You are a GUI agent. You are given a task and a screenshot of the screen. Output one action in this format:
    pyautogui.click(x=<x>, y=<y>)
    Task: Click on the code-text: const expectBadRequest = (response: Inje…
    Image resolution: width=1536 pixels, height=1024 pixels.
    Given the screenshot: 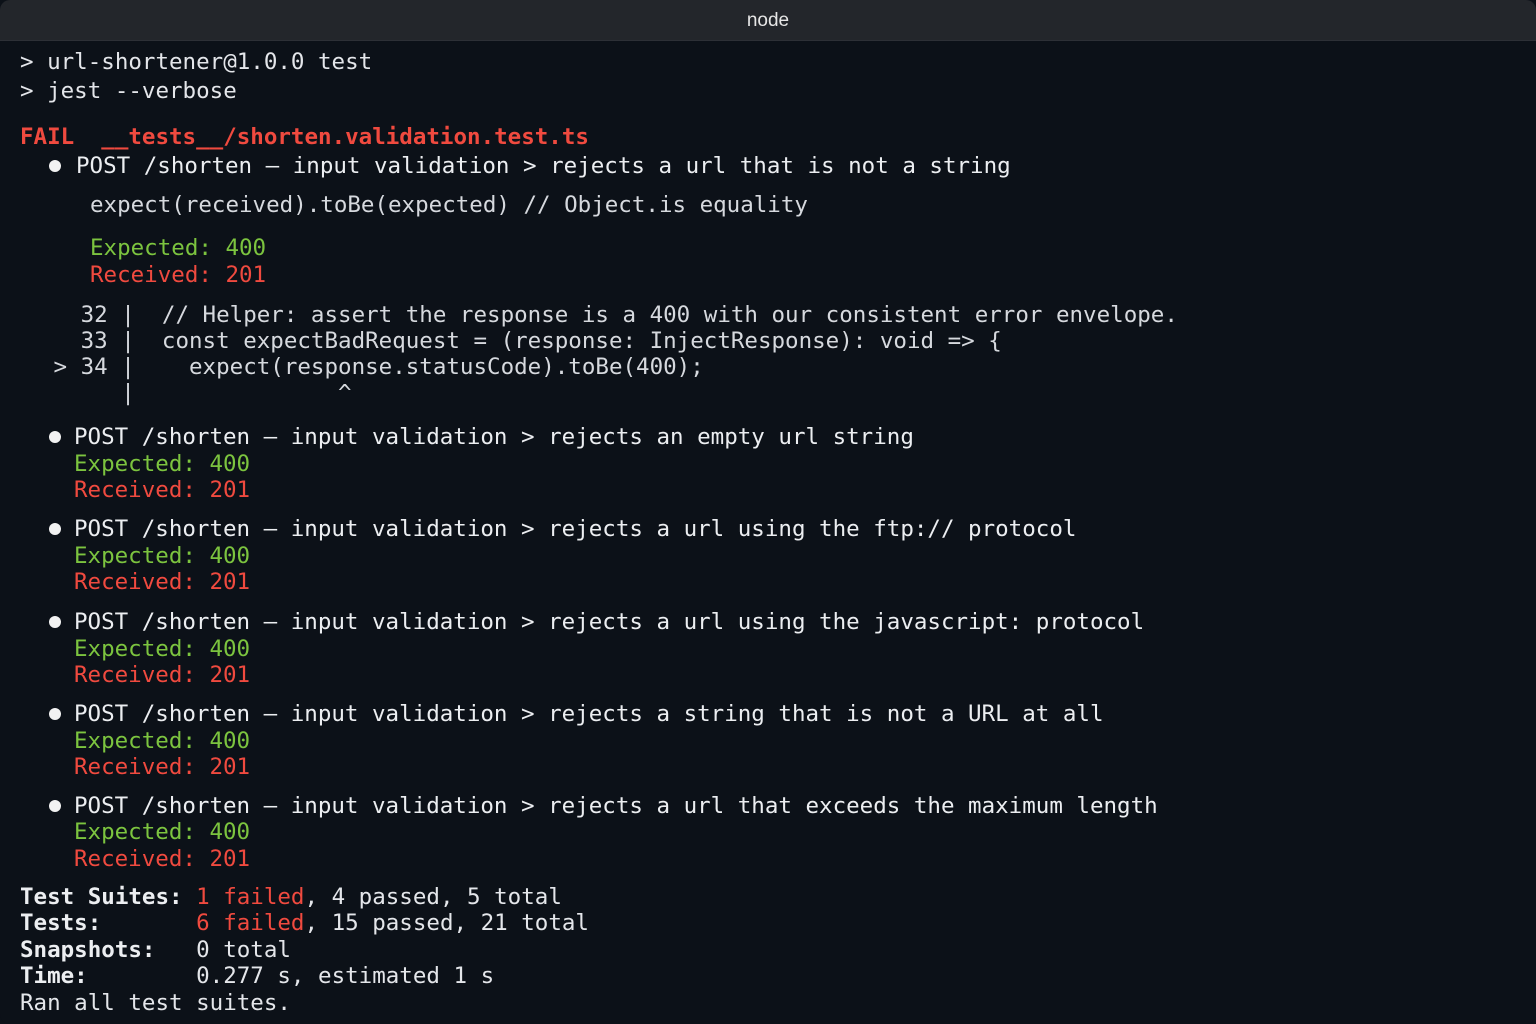 What is the action you would take?
    pyautogui.click(x=575, y=341)
    